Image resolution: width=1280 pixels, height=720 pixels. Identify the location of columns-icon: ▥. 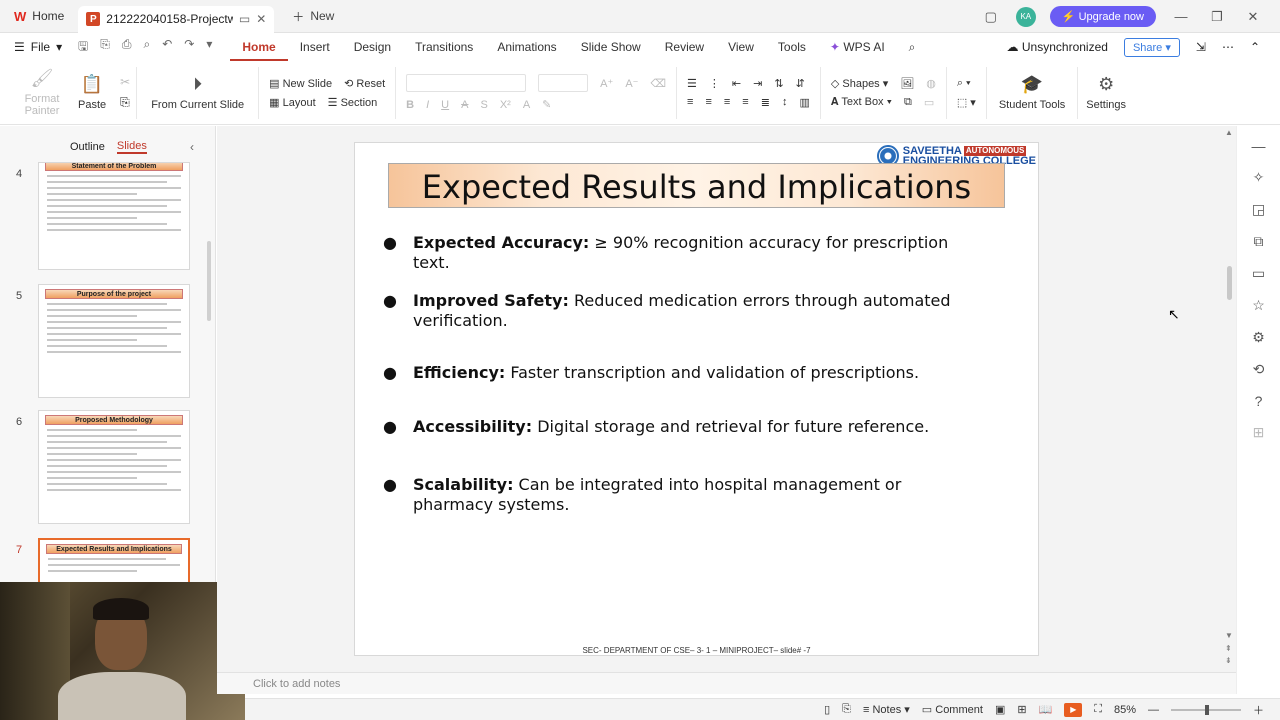
(804, 102).